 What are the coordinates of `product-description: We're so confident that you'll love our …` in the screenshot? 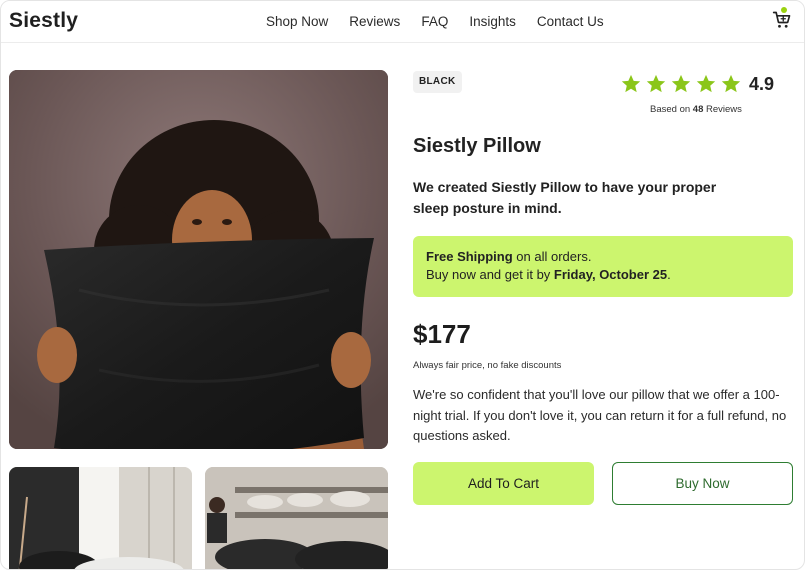 It's located at (600, 415).